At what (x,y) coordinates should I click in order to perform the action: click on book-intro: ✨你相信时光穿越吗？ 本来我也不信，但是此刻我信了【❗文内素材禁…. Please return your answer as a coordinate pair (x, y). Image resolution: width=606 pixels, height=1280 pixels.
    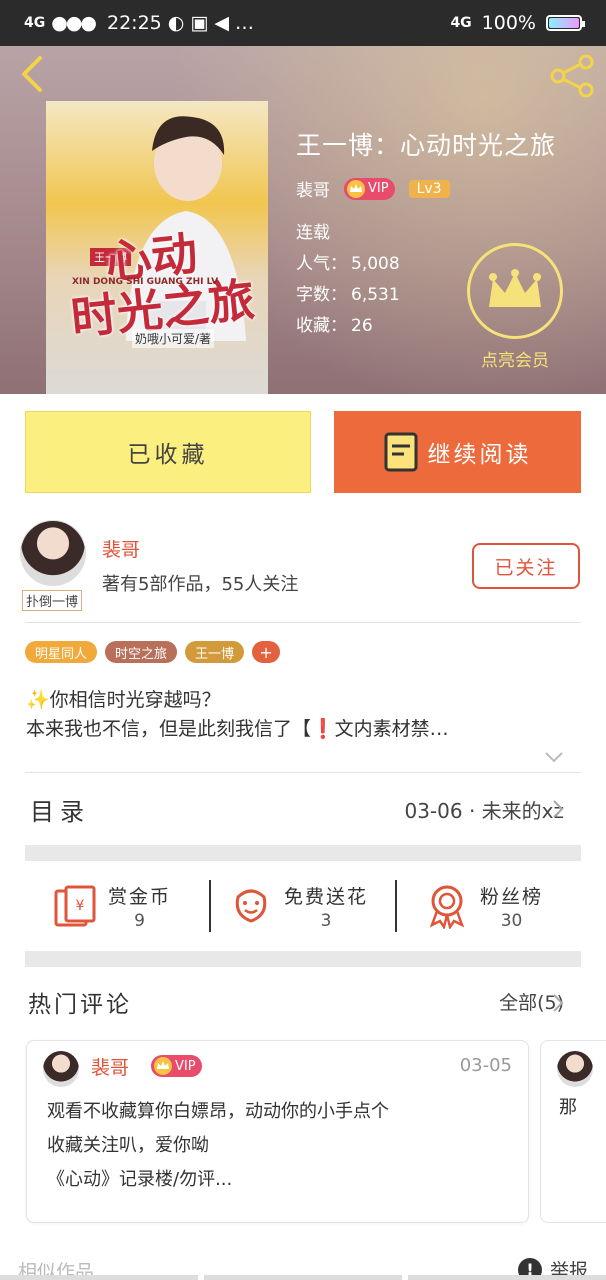
    Looking at the image, I should click on (296, 715).